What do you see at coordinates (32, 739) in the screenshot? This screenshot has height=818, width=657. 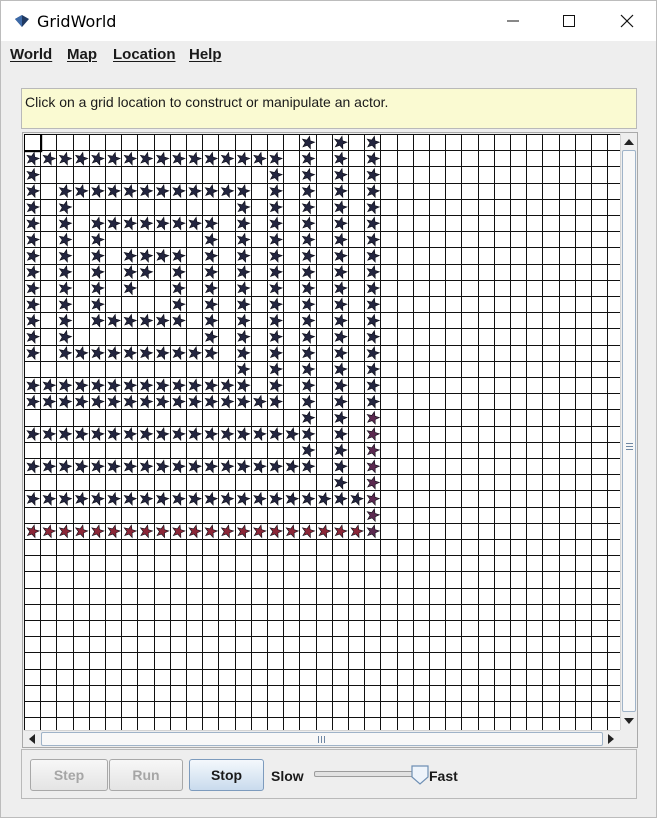 I see `scroll-left-button` at bounding box center [32, 739].